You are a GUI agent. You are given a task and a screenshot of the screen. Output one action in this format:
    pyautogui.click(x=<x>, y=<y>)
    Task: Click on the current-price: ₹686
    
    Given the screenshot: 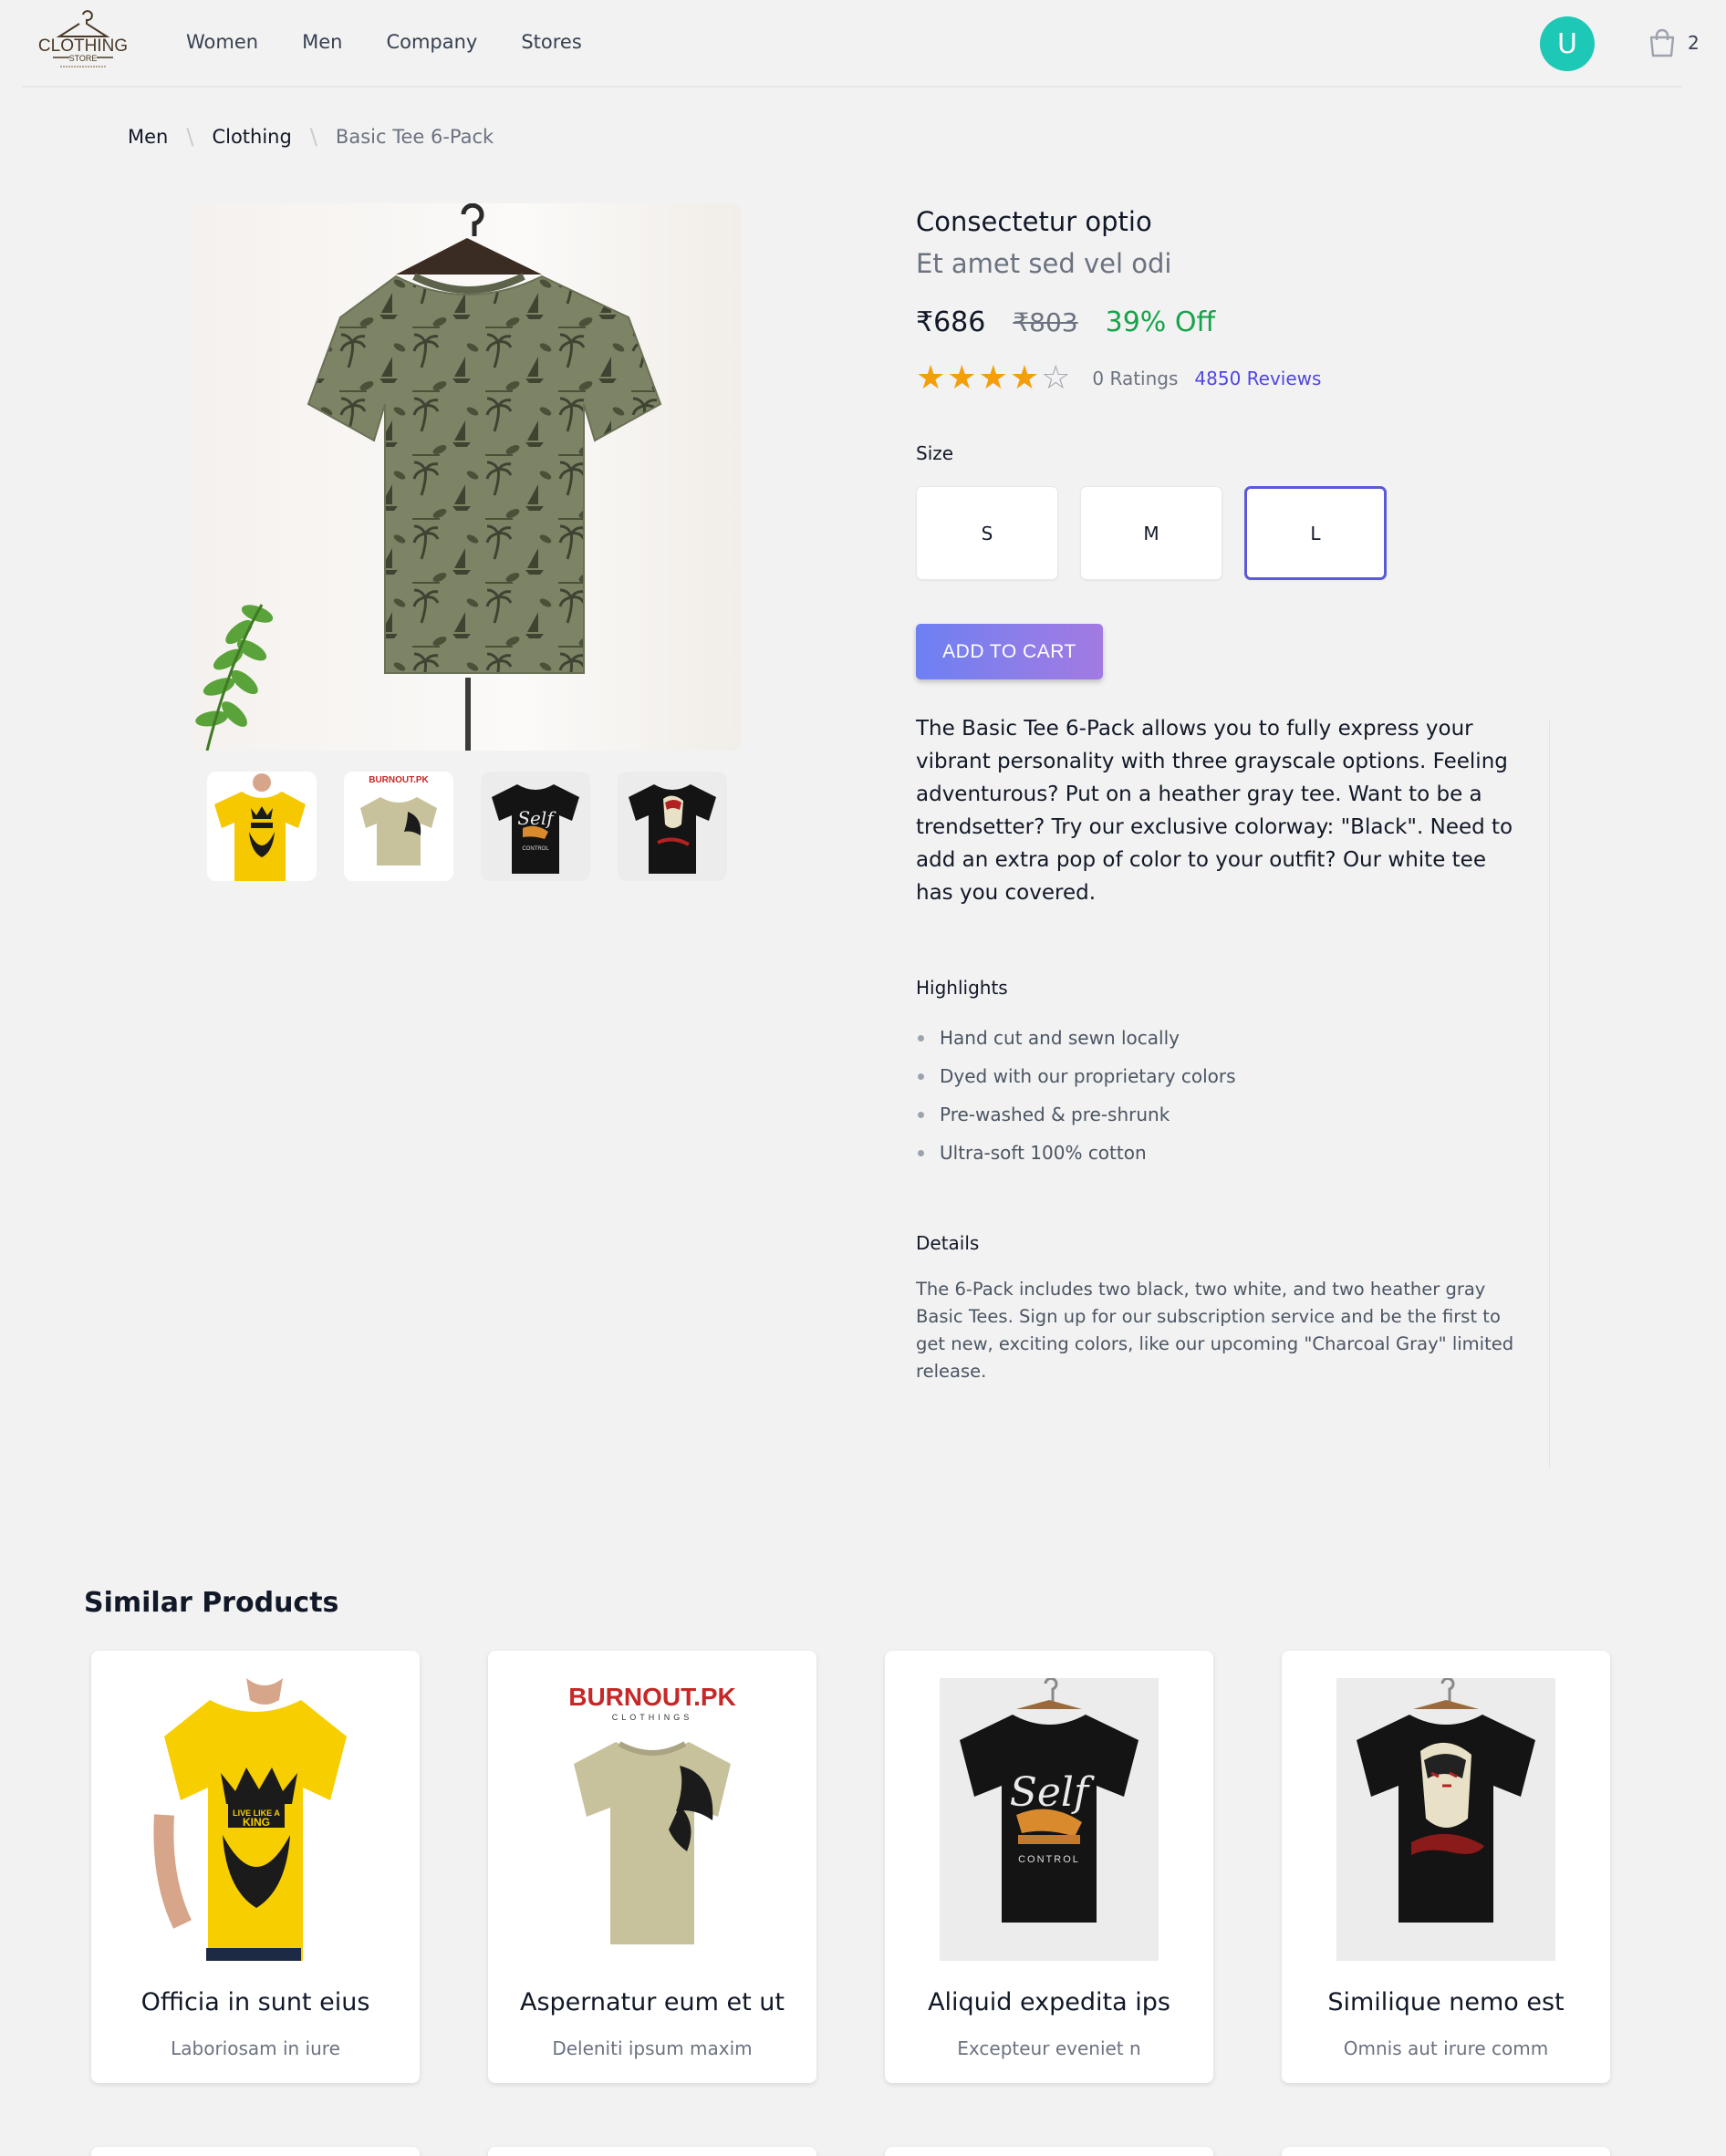 What is the action you would take?
    pyautogui.click(x=951, y=322)
    